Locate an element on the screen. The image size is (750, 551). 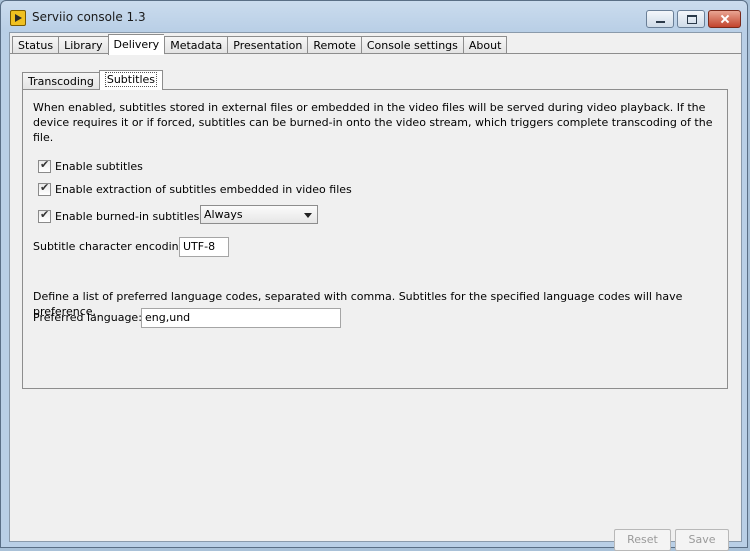
enable-subtitles-label: Enable subtitles is located at coordinates (99, 166).